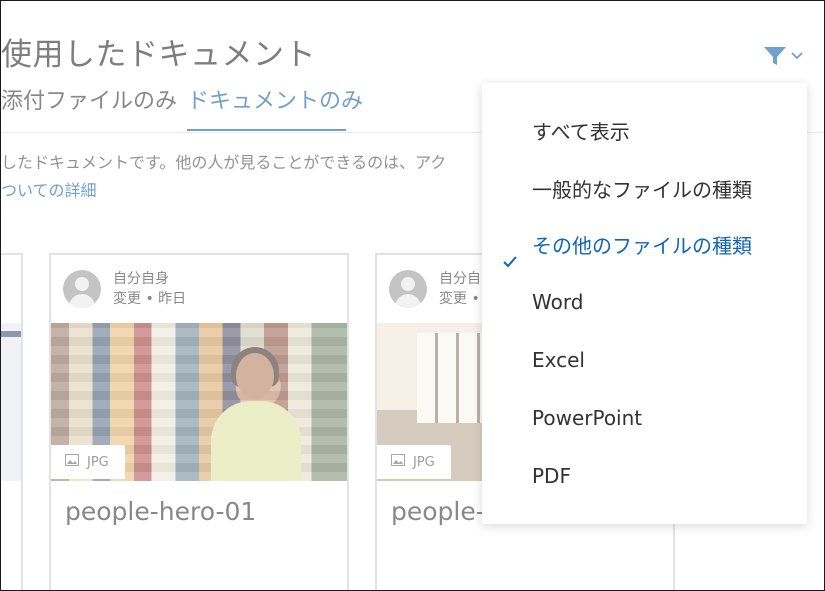 The image size is (825, 591). Describe the element at coordinates (644, 246) in the screenshot. I see `menu-item-other-types: その他のファイルの種類` at that location.